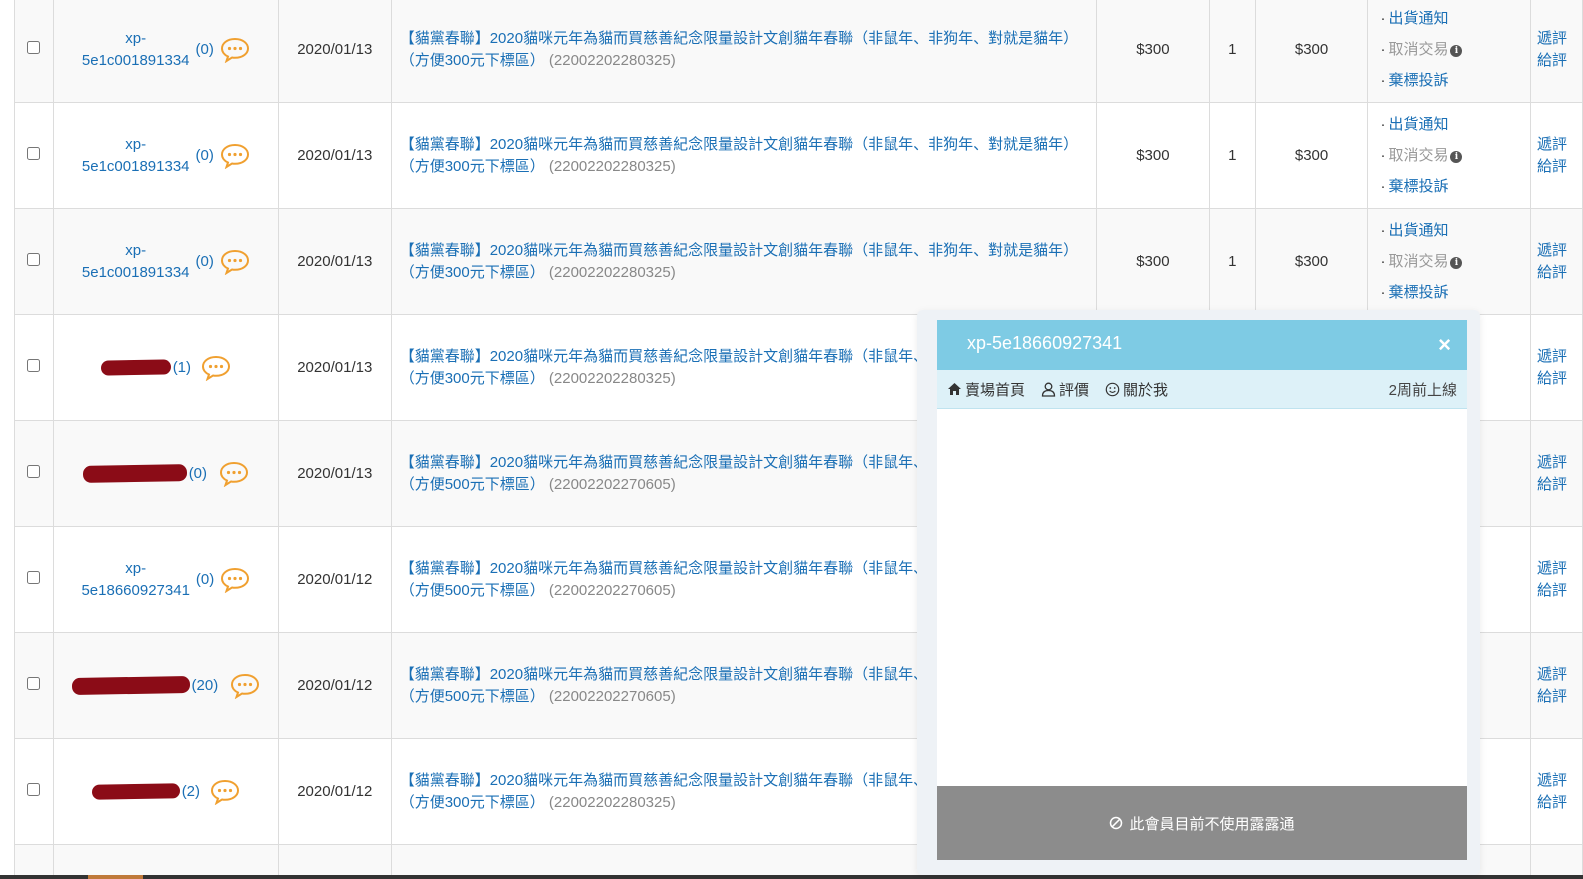  What do you see at coordinates (1202, 598) in the screenshot?
I see `popup-body` at bounding box center [1202, 598].